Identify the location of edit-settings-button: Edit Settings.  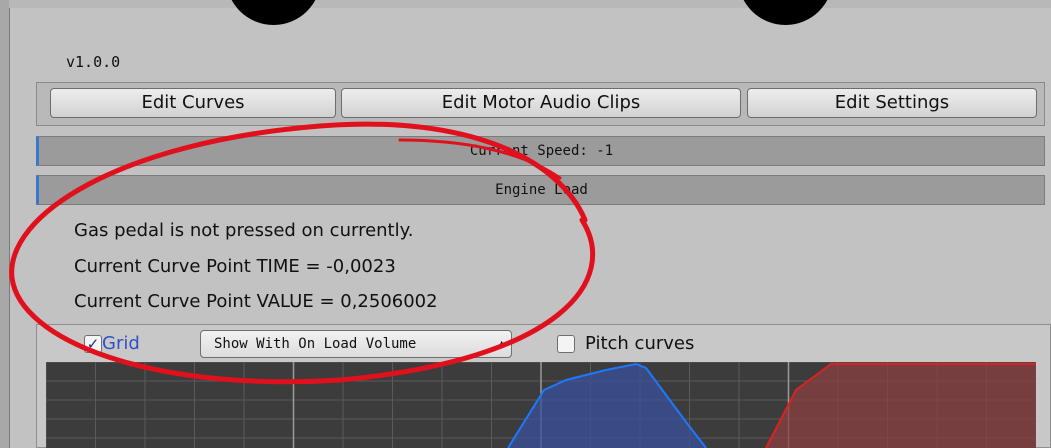
(892, 103).